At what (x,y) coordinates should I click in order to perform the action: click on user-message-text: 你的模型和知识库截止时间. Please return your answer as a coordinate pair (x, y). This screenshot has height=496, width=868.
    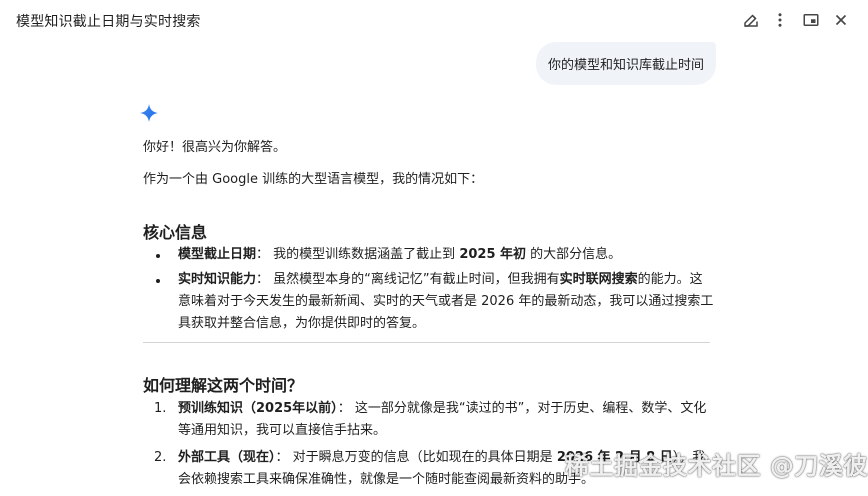
    Looking at the image, I should click on (626, 65).